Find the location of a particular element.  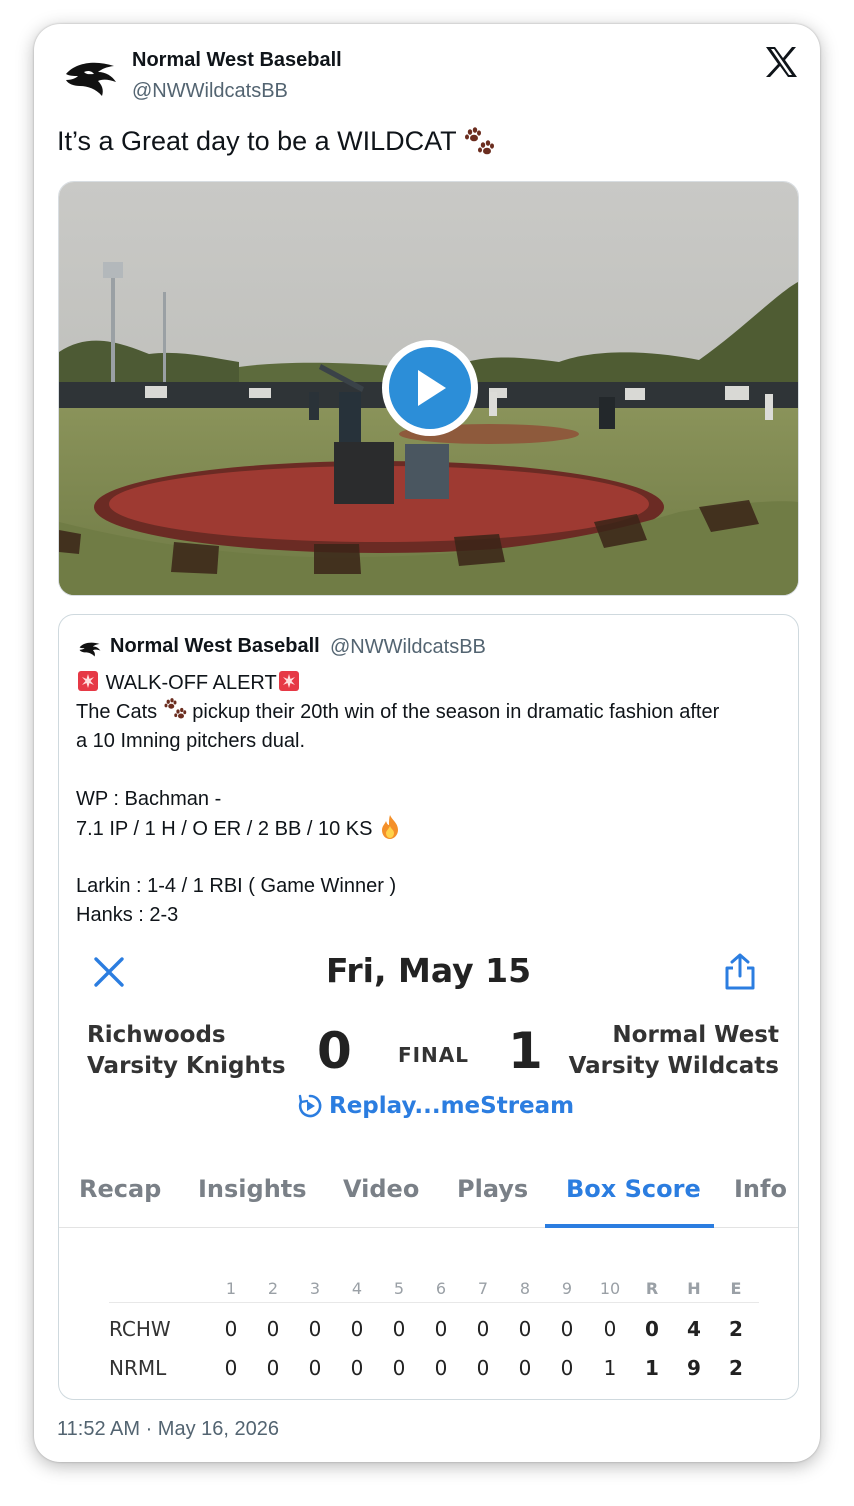

replay-label: Replay...meStream is located at coordinates (452, 1106).